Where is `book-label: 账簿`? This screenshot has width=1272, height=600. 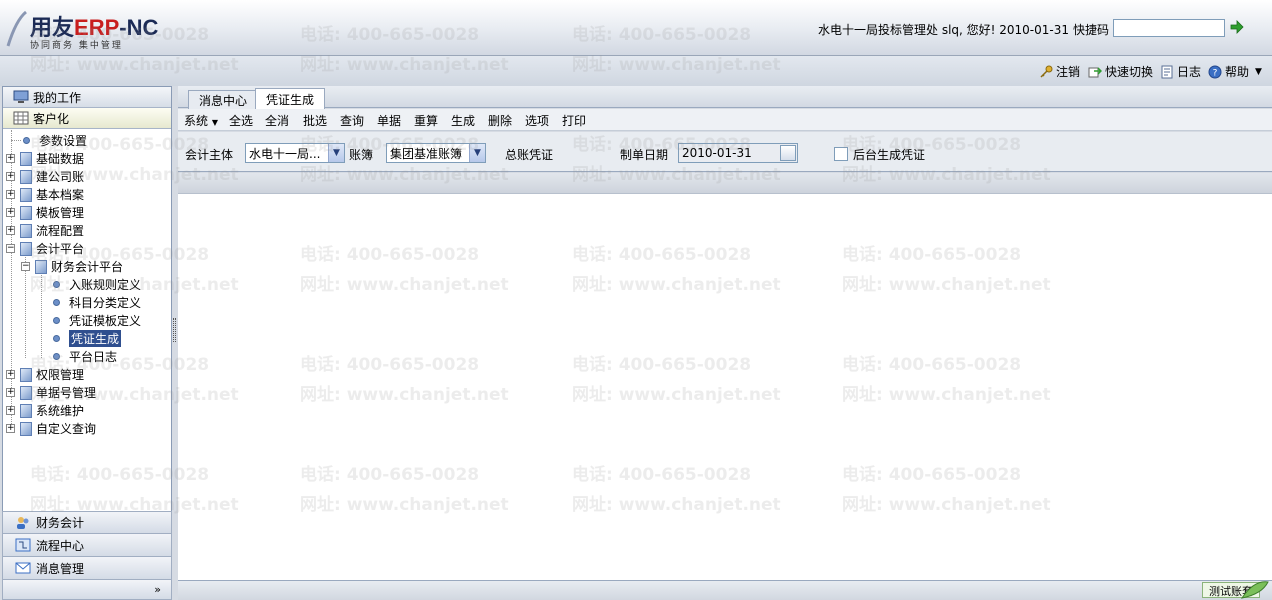 book-label: 账簿 is located at coordinates (361, 155).